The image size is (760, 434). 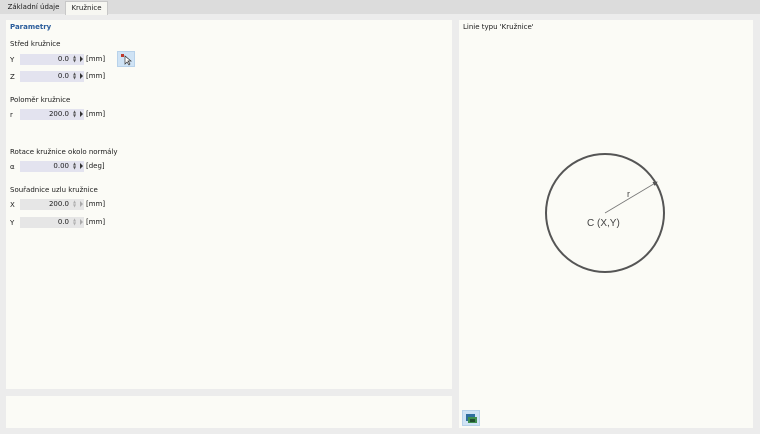 What do you see at coordinates (52, 222) in the screenshot?
I see `node-y-input: 0.0 ▲ ▼` at bounding box center [52, 222].